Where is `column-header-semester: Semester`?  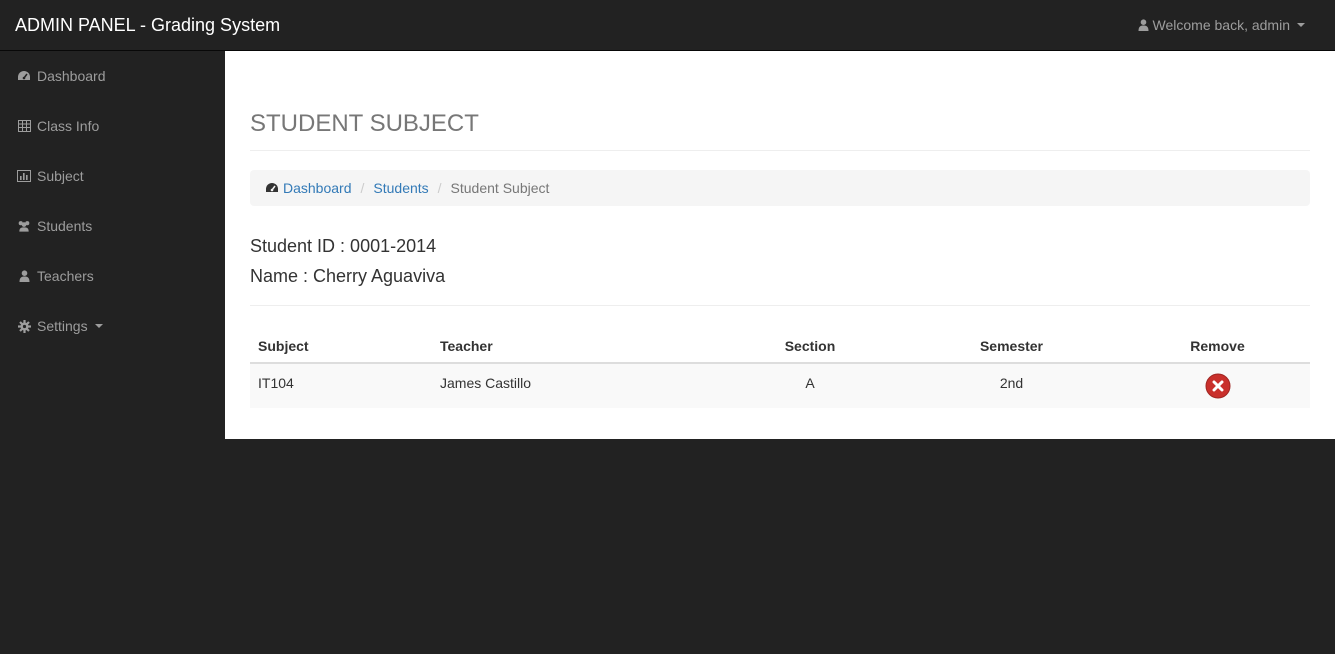
column-header-semester: Semester is located at coordinates (1011, 346).